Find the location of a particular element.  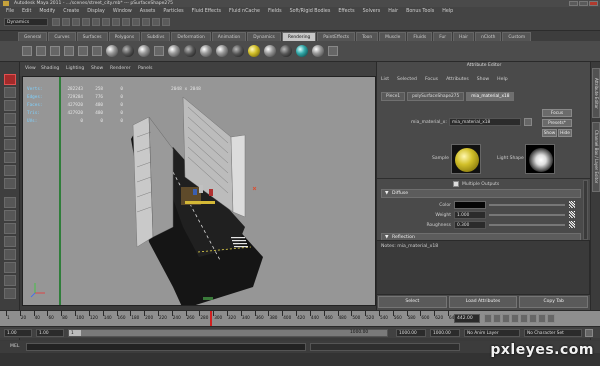

lambert-shader-icon is located at coordinates (128, 51).